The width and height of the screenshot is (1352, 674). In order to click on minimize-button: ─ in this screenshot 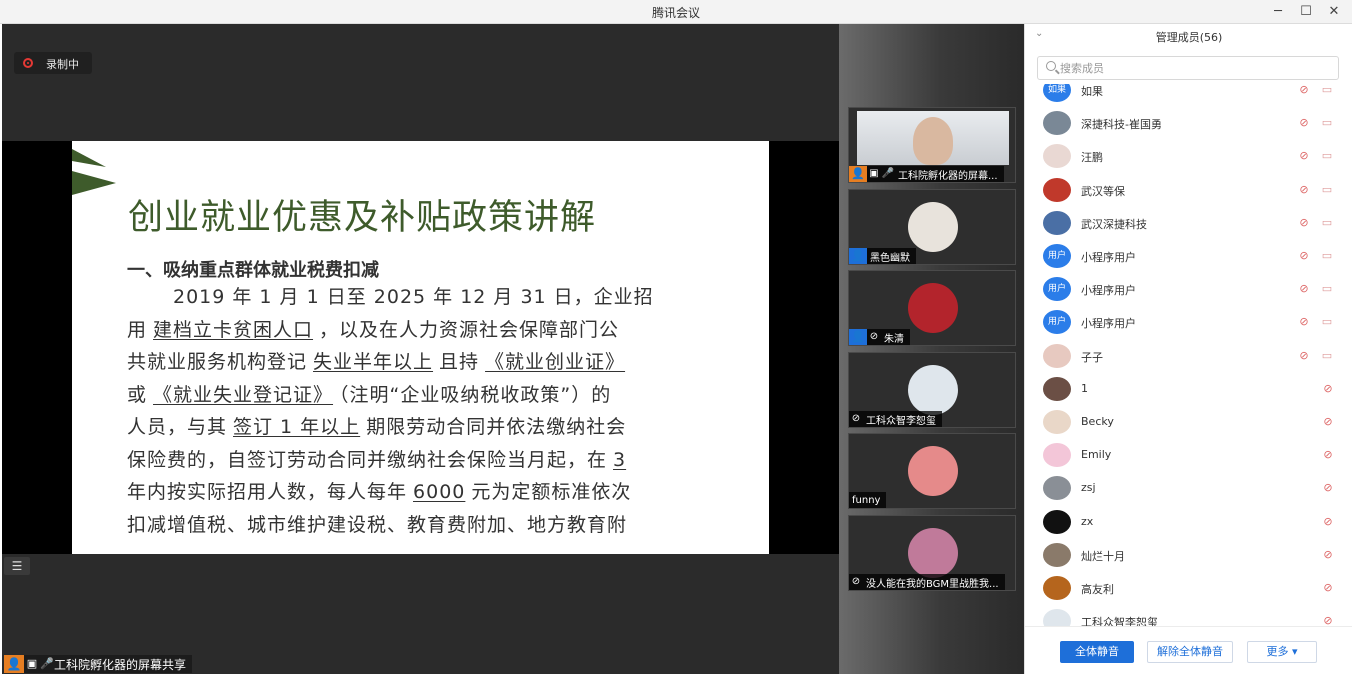, I will do `click(1278, 12)`.